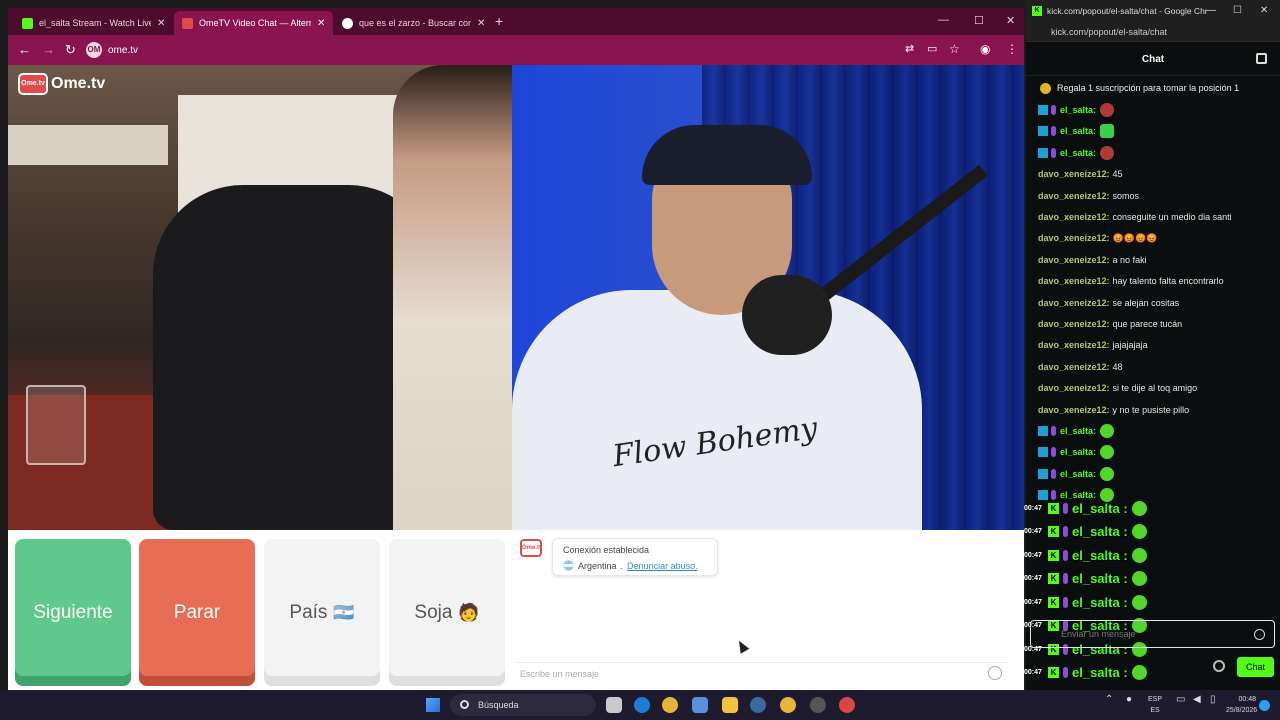 Image resolution: width=1280 pixels, height=720 pixels. Describe the element at coordinates (523, 705) in the screenshot. I see `taskbar-search: Búsqueda` at that location.